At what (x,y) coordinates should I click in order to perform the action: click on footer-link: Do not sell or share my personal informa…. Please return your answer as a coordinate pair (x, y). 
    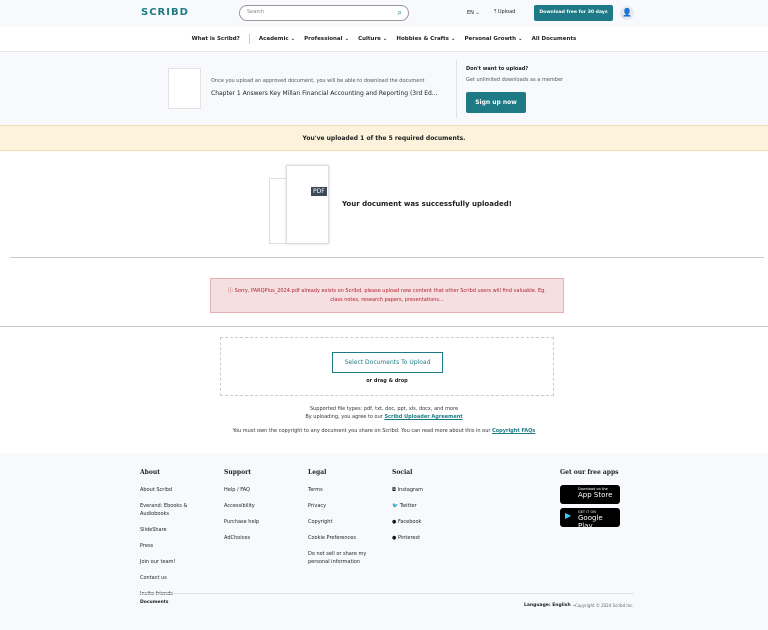
    Looking at the image, I should click on (340, 558).